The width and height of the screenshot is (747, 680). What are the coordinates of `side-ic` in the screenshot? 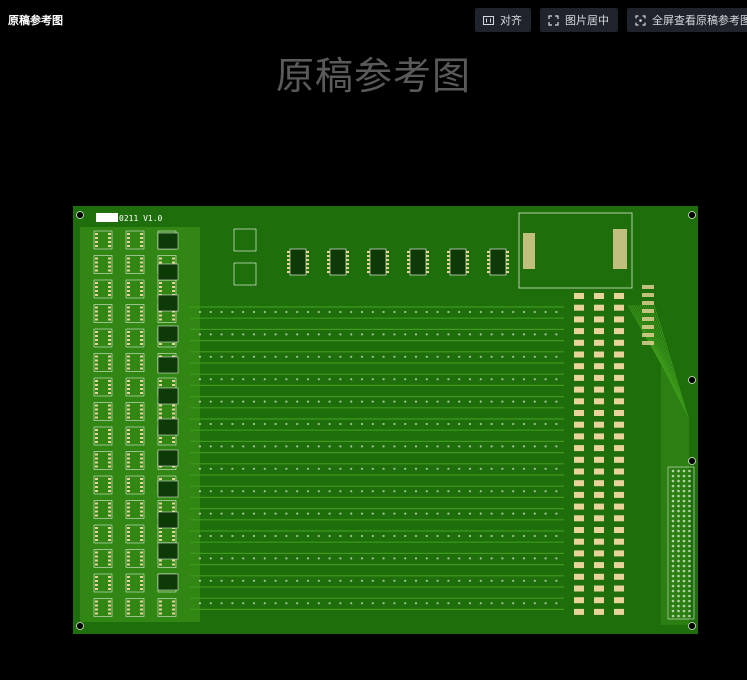 It's located at (168, 458).